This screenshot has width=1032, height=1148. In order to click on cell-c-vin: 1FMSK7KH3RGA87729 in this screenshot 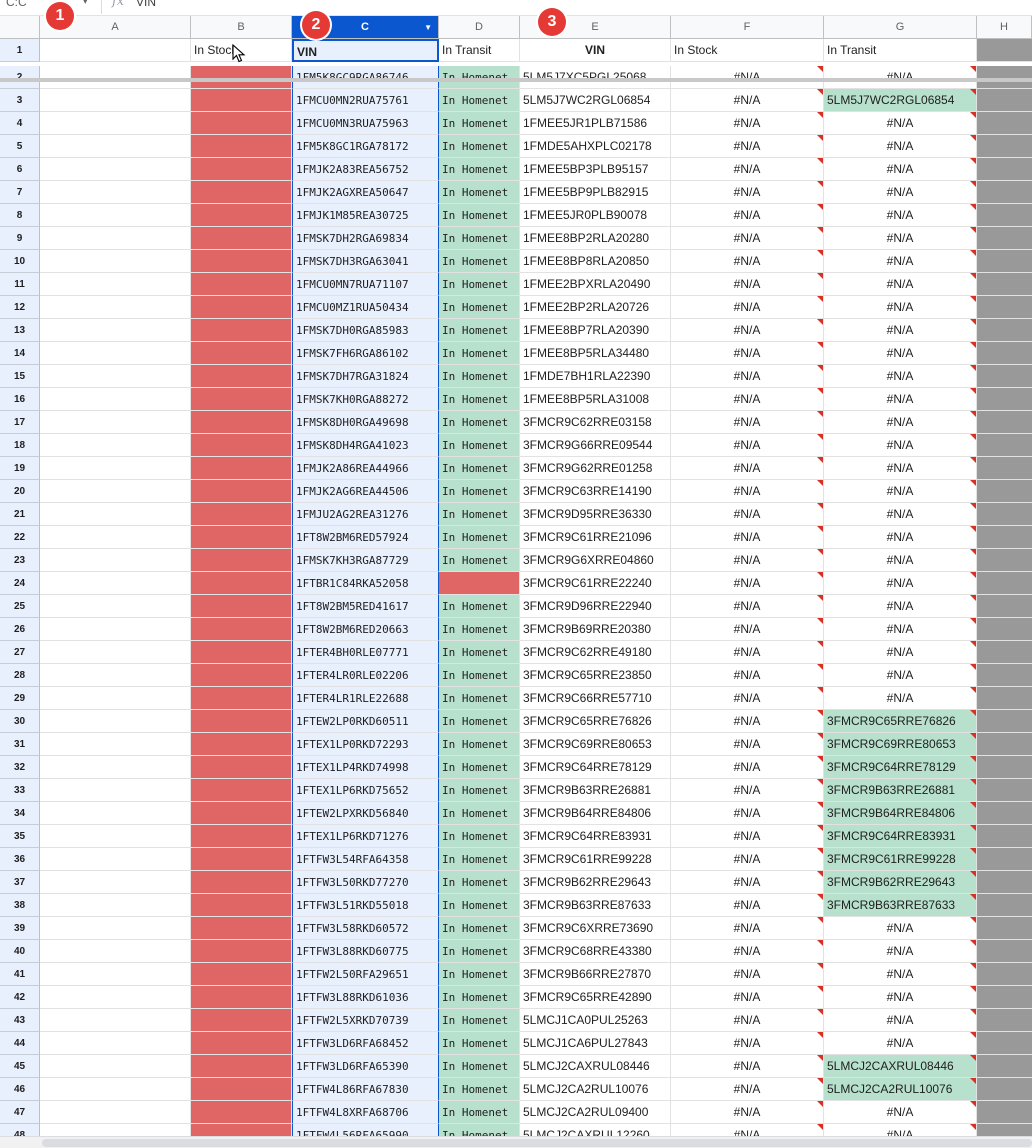, I will do `click(365, 560)`.